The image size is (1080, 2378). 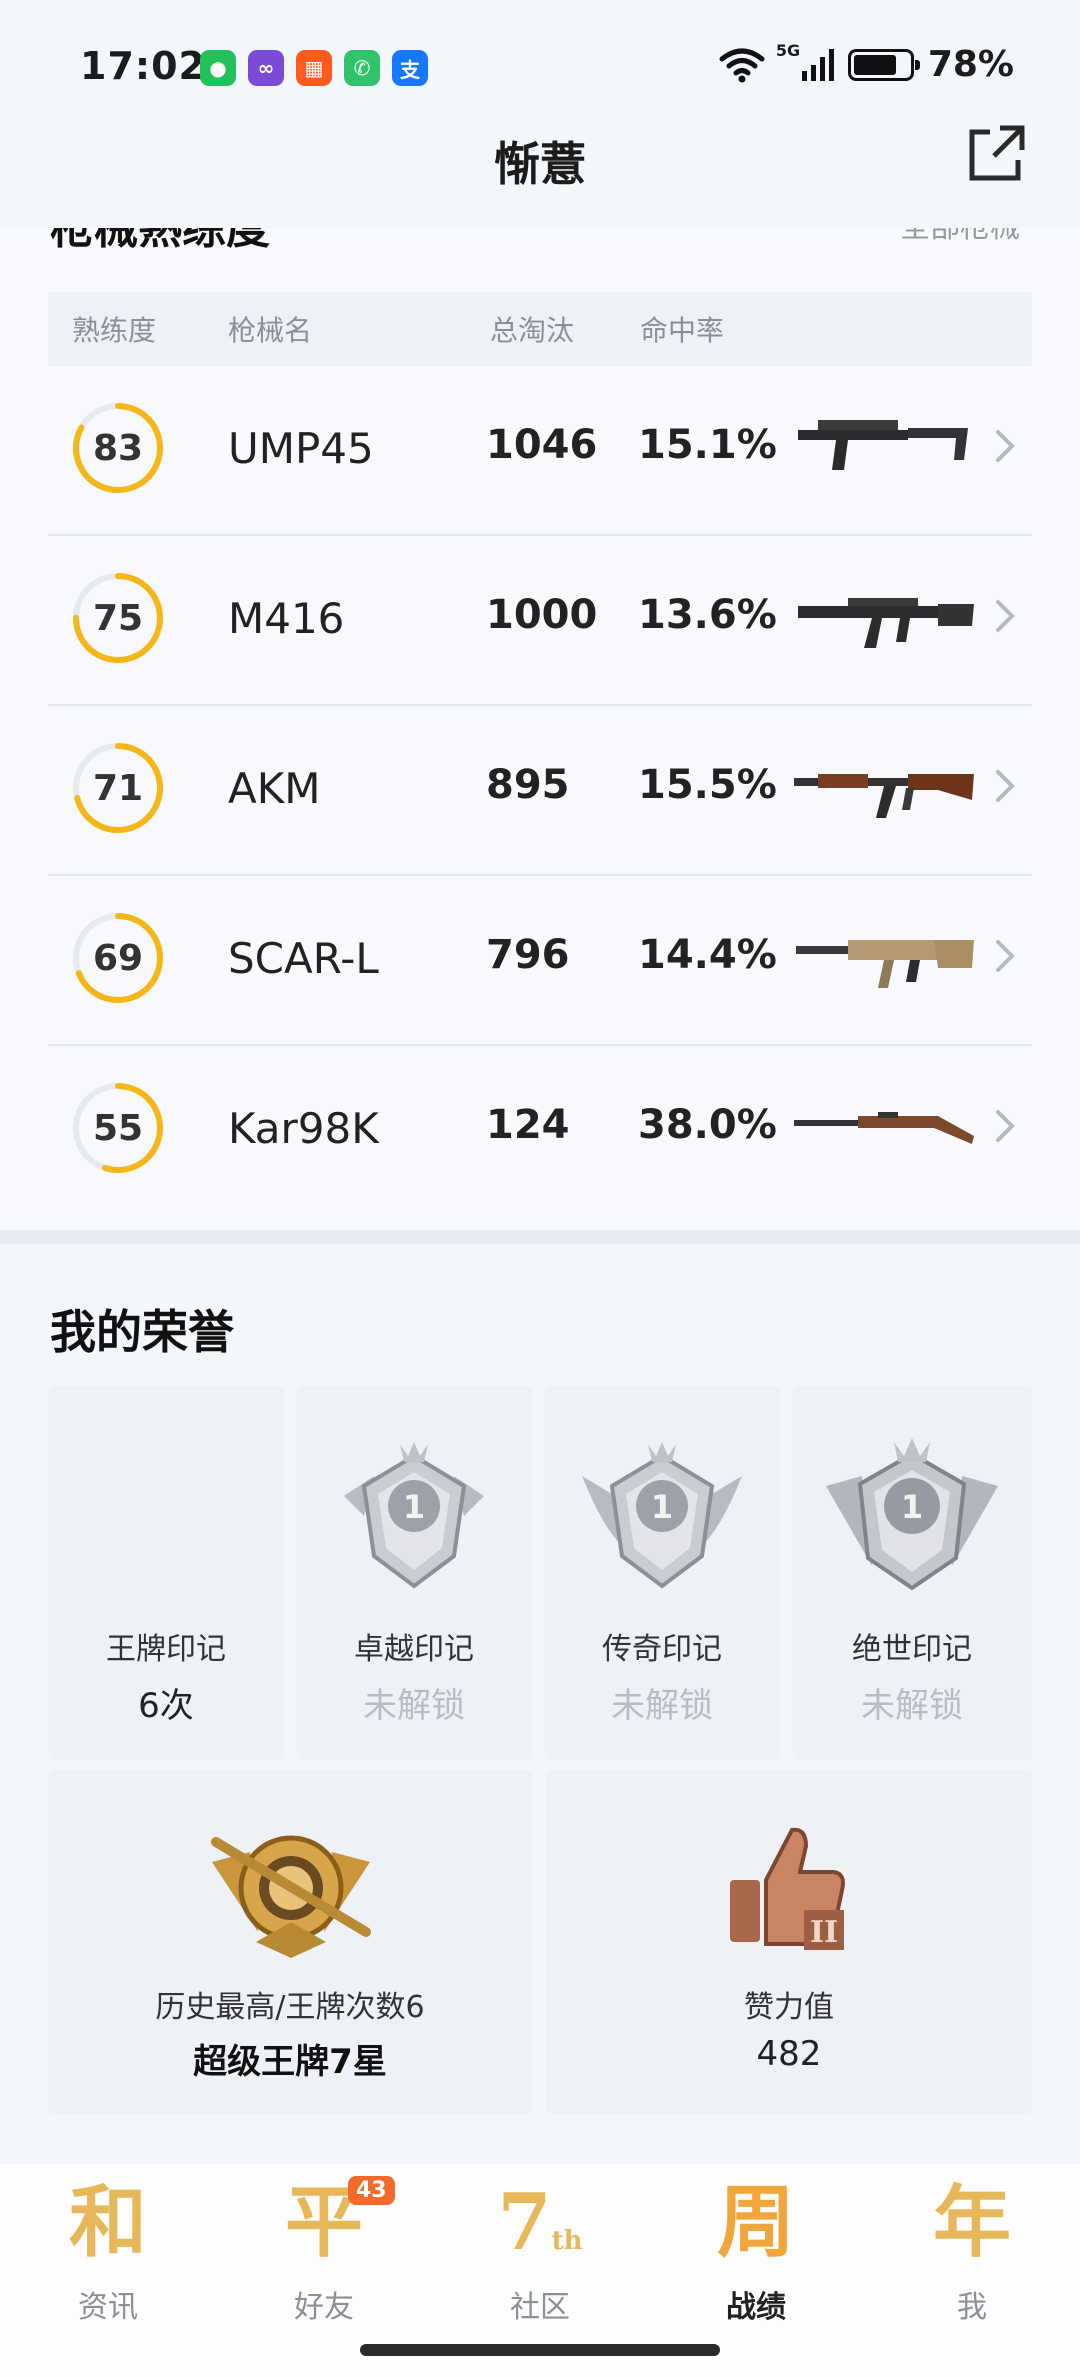 I want to click on tab-news: 和 资讯, so click(x=108, y=2256).